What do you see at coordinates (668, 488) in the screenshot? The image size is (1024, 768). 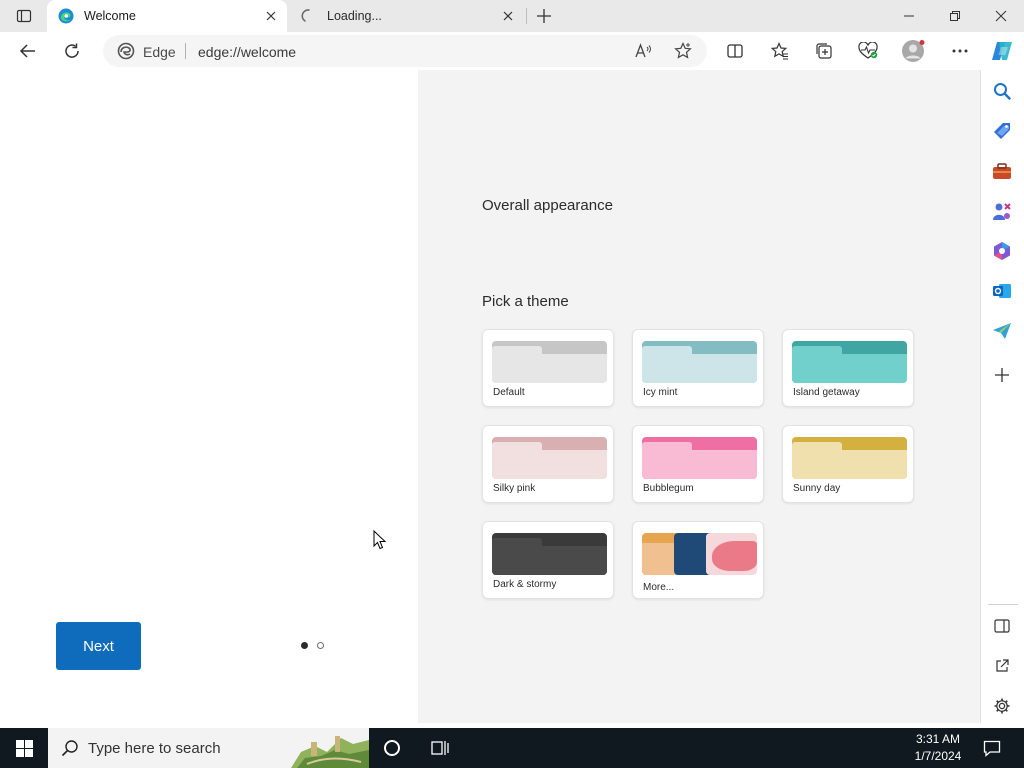 I see `theme-label: Bubblegum` at bounding box center [668, 488].